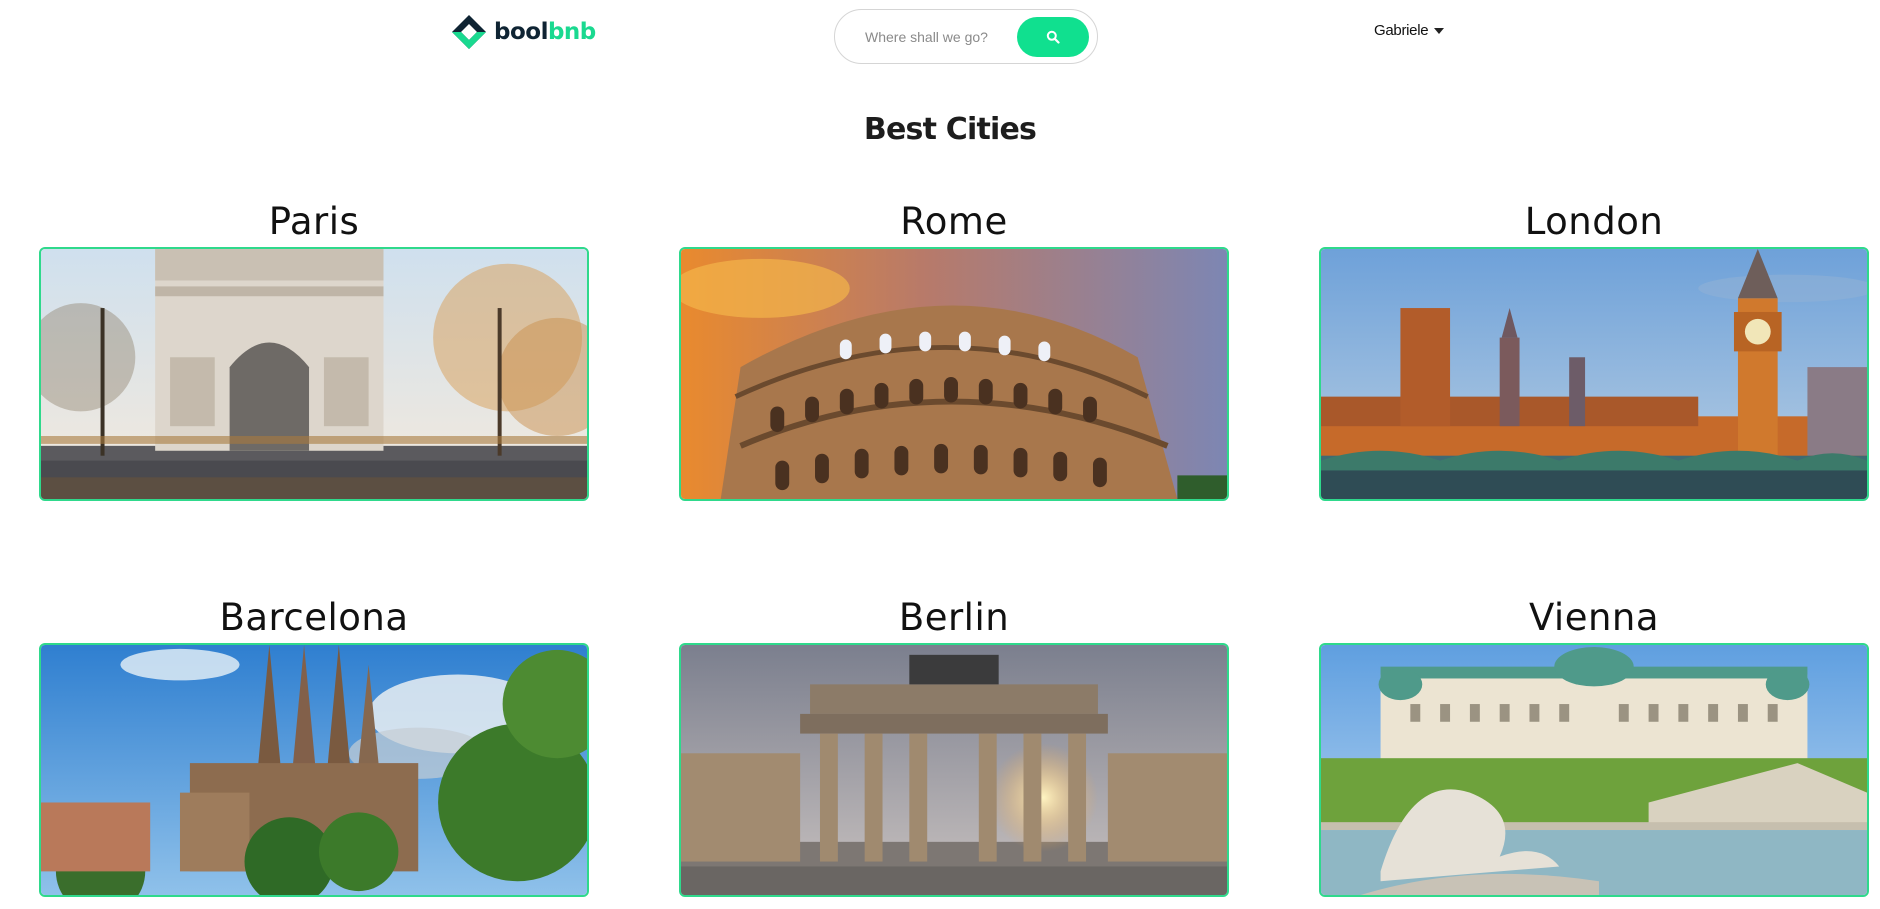 Image resolution: width=1880 pixels, height=909 pixels. What do you see at coordinates (314, 617) in the screenshot?
I see `city-name: Barcelona` at bounding box center [314, 617].